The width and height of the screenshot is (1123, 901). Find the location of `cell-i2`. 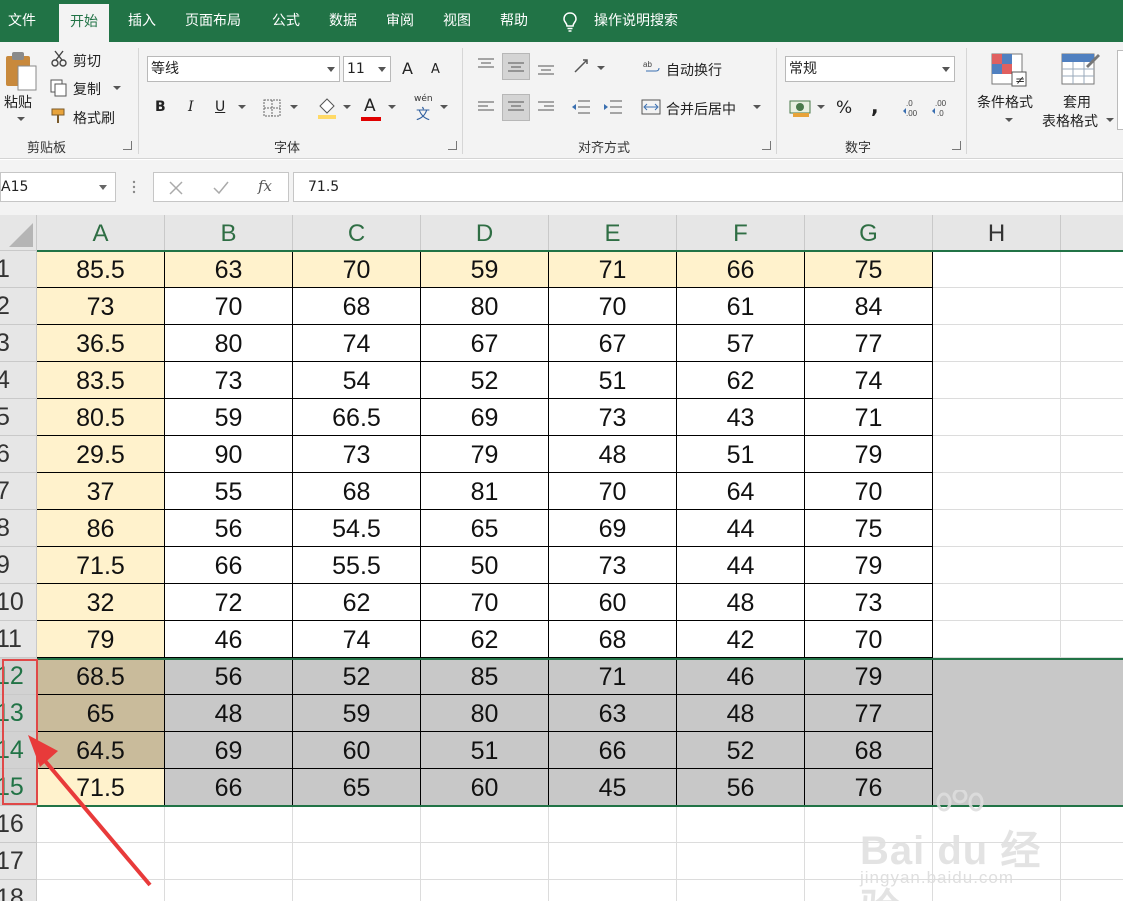

cell-i2 is located at coordinates (1092, 306).